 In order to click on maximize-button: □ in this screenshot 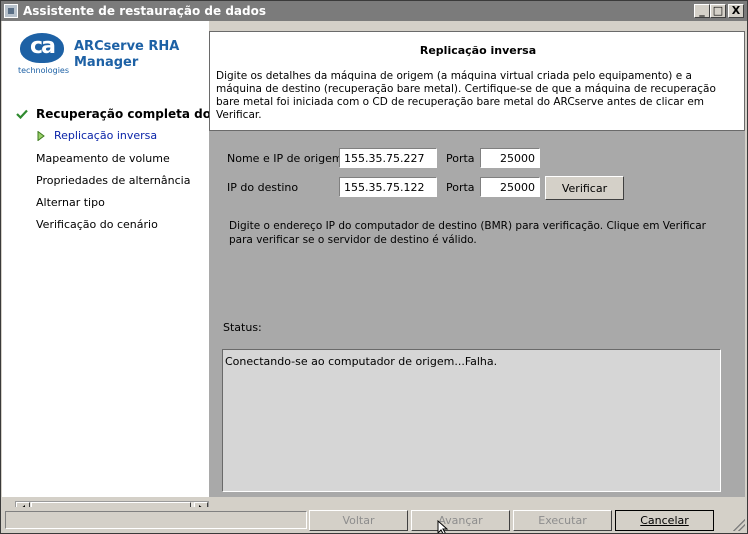, I will do `click(718, 11)`.